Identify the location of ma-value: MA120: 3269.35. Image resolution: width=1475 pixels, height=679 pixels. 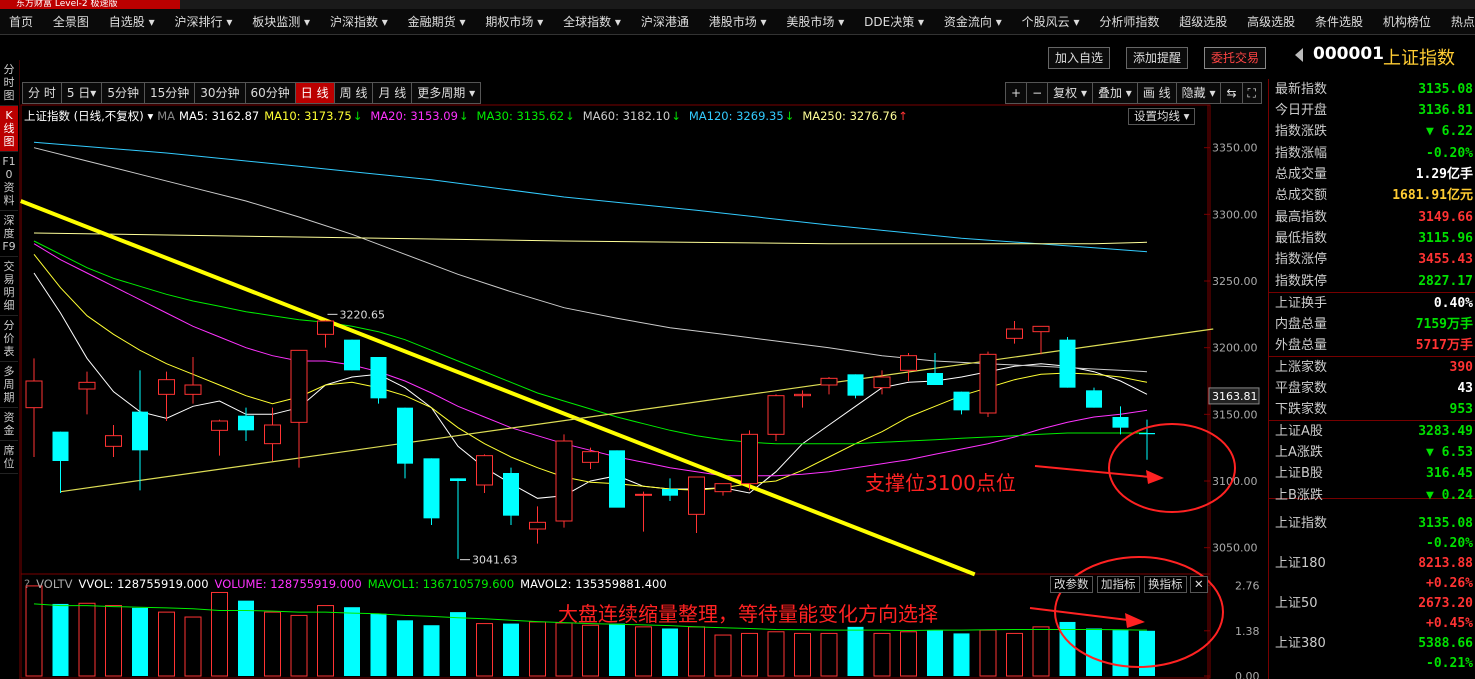
(736, 116).